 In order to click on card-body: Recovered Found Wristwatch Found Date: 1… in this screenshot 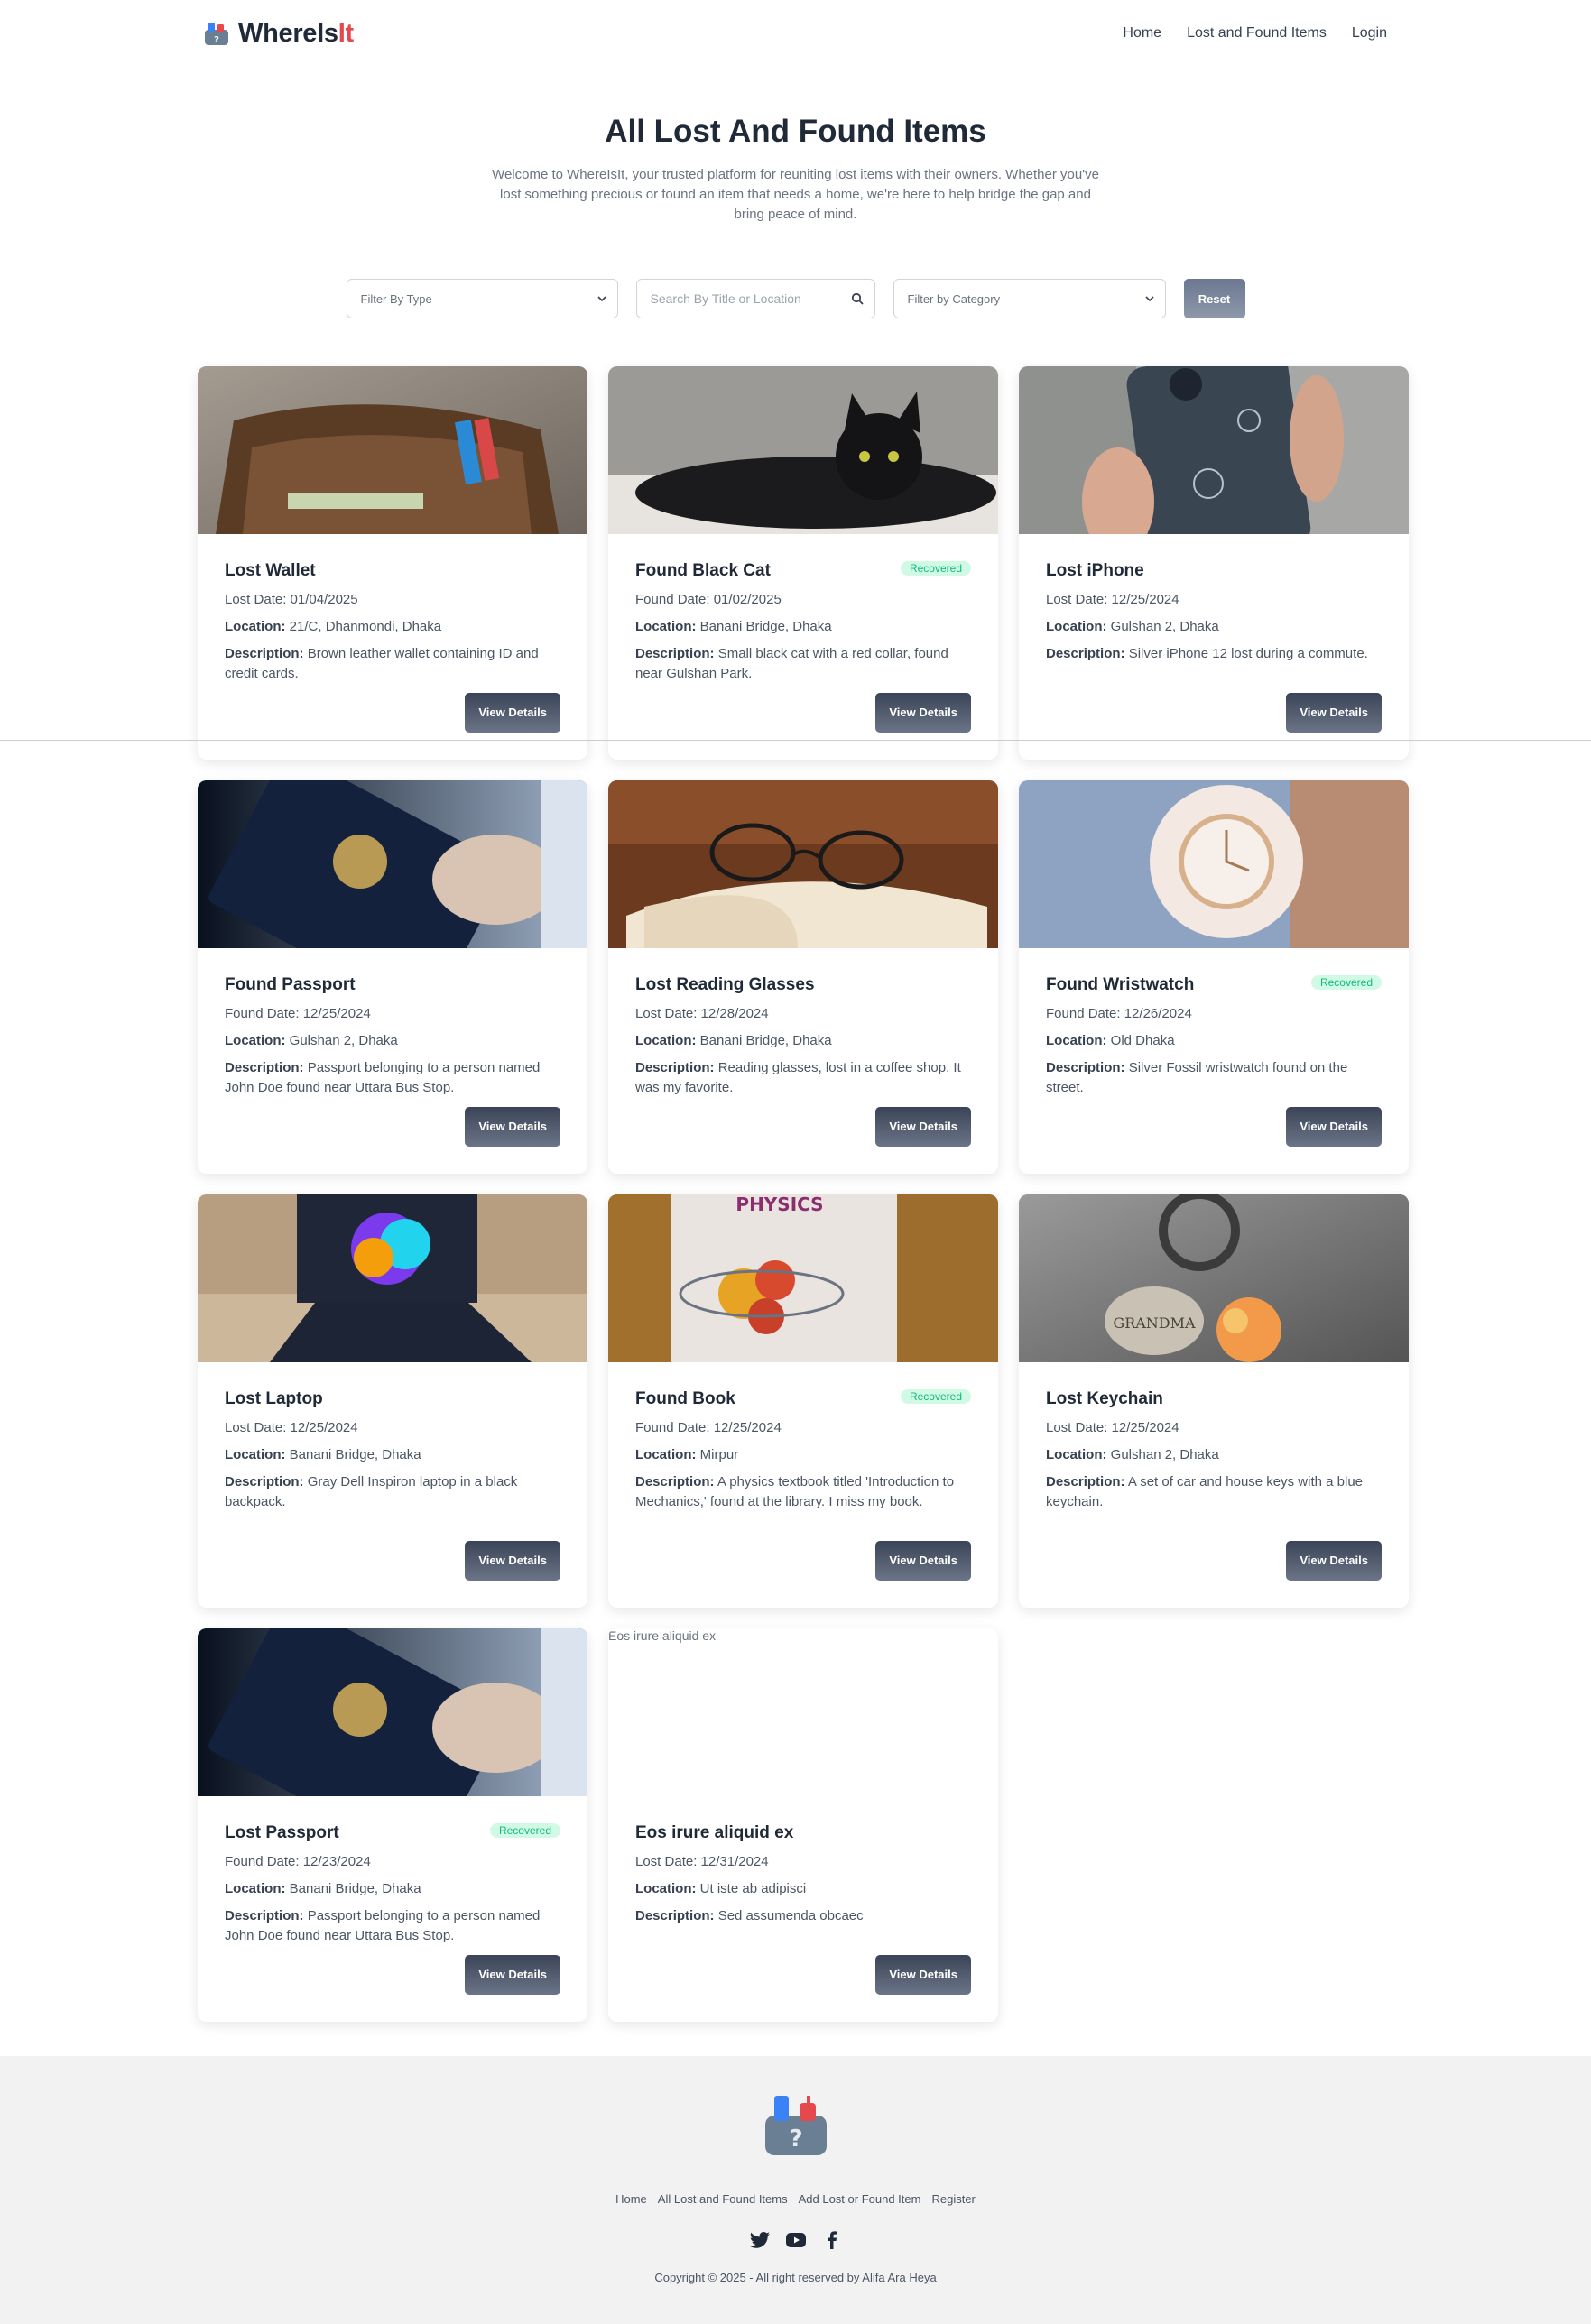, I will do `click(1214, 1061)`.